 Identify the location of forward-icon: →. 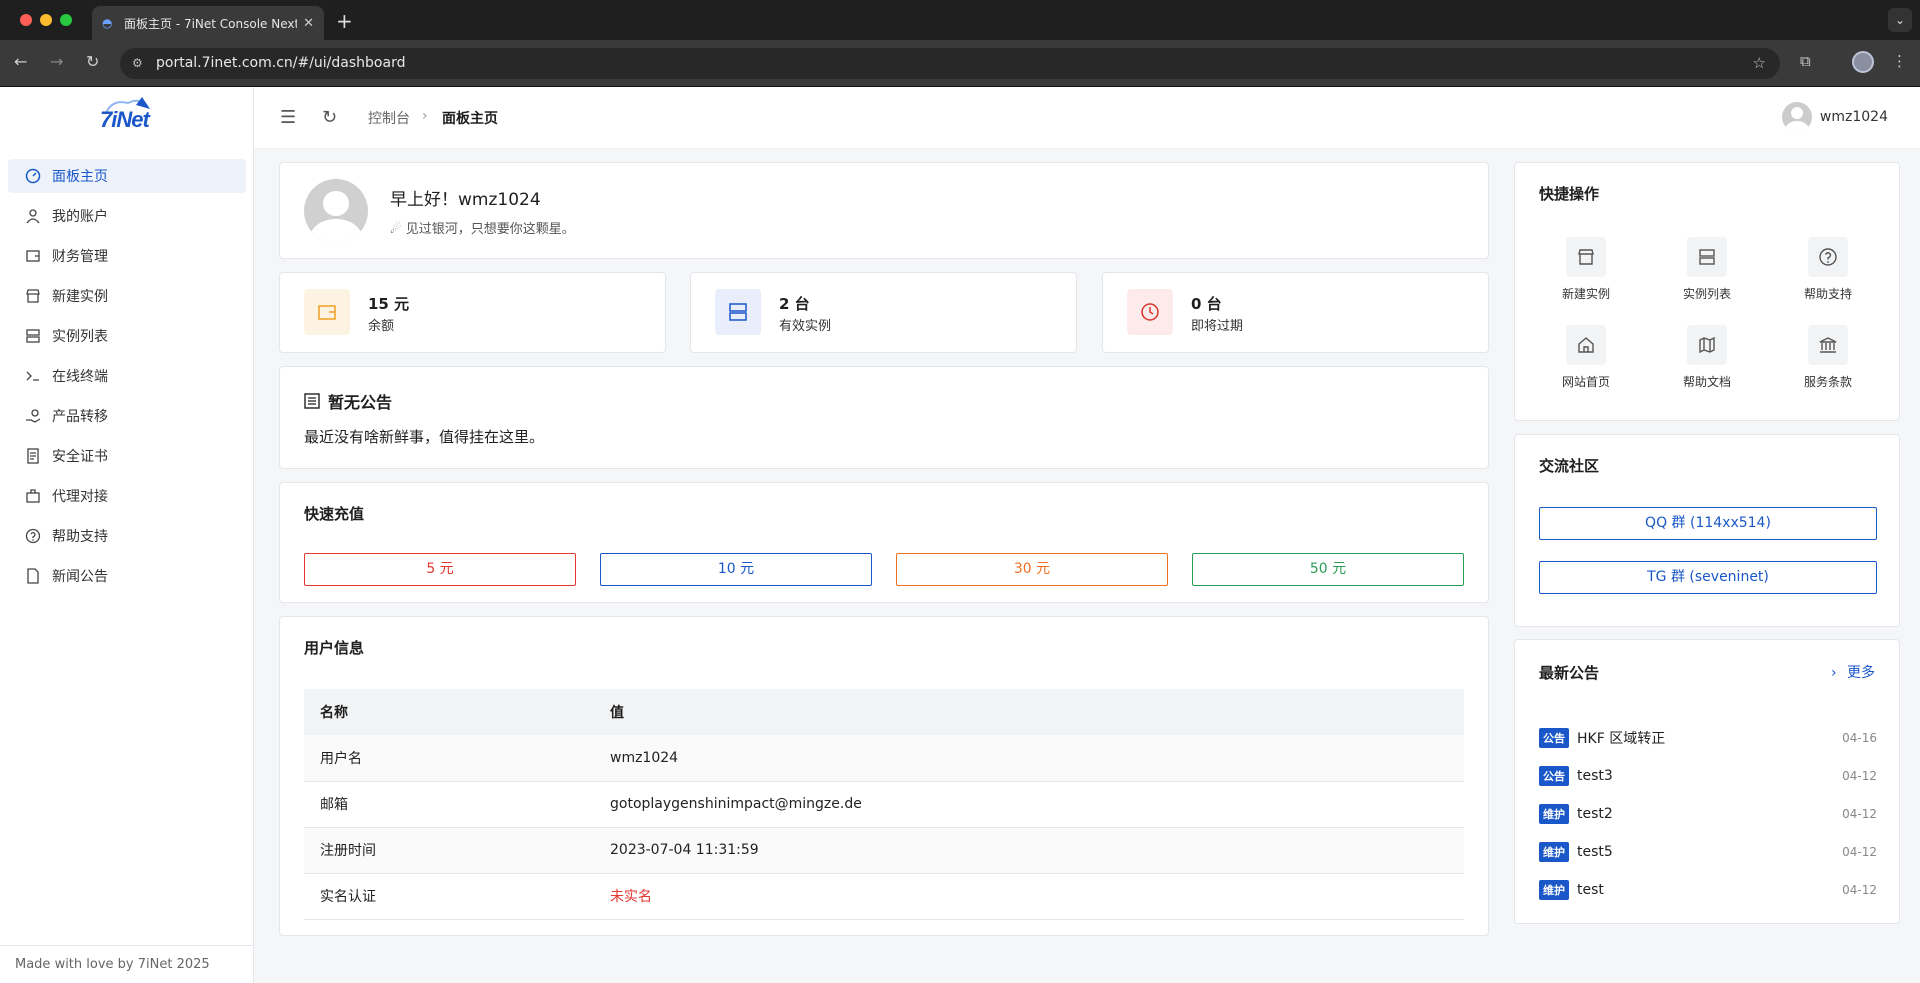
(56, 61).